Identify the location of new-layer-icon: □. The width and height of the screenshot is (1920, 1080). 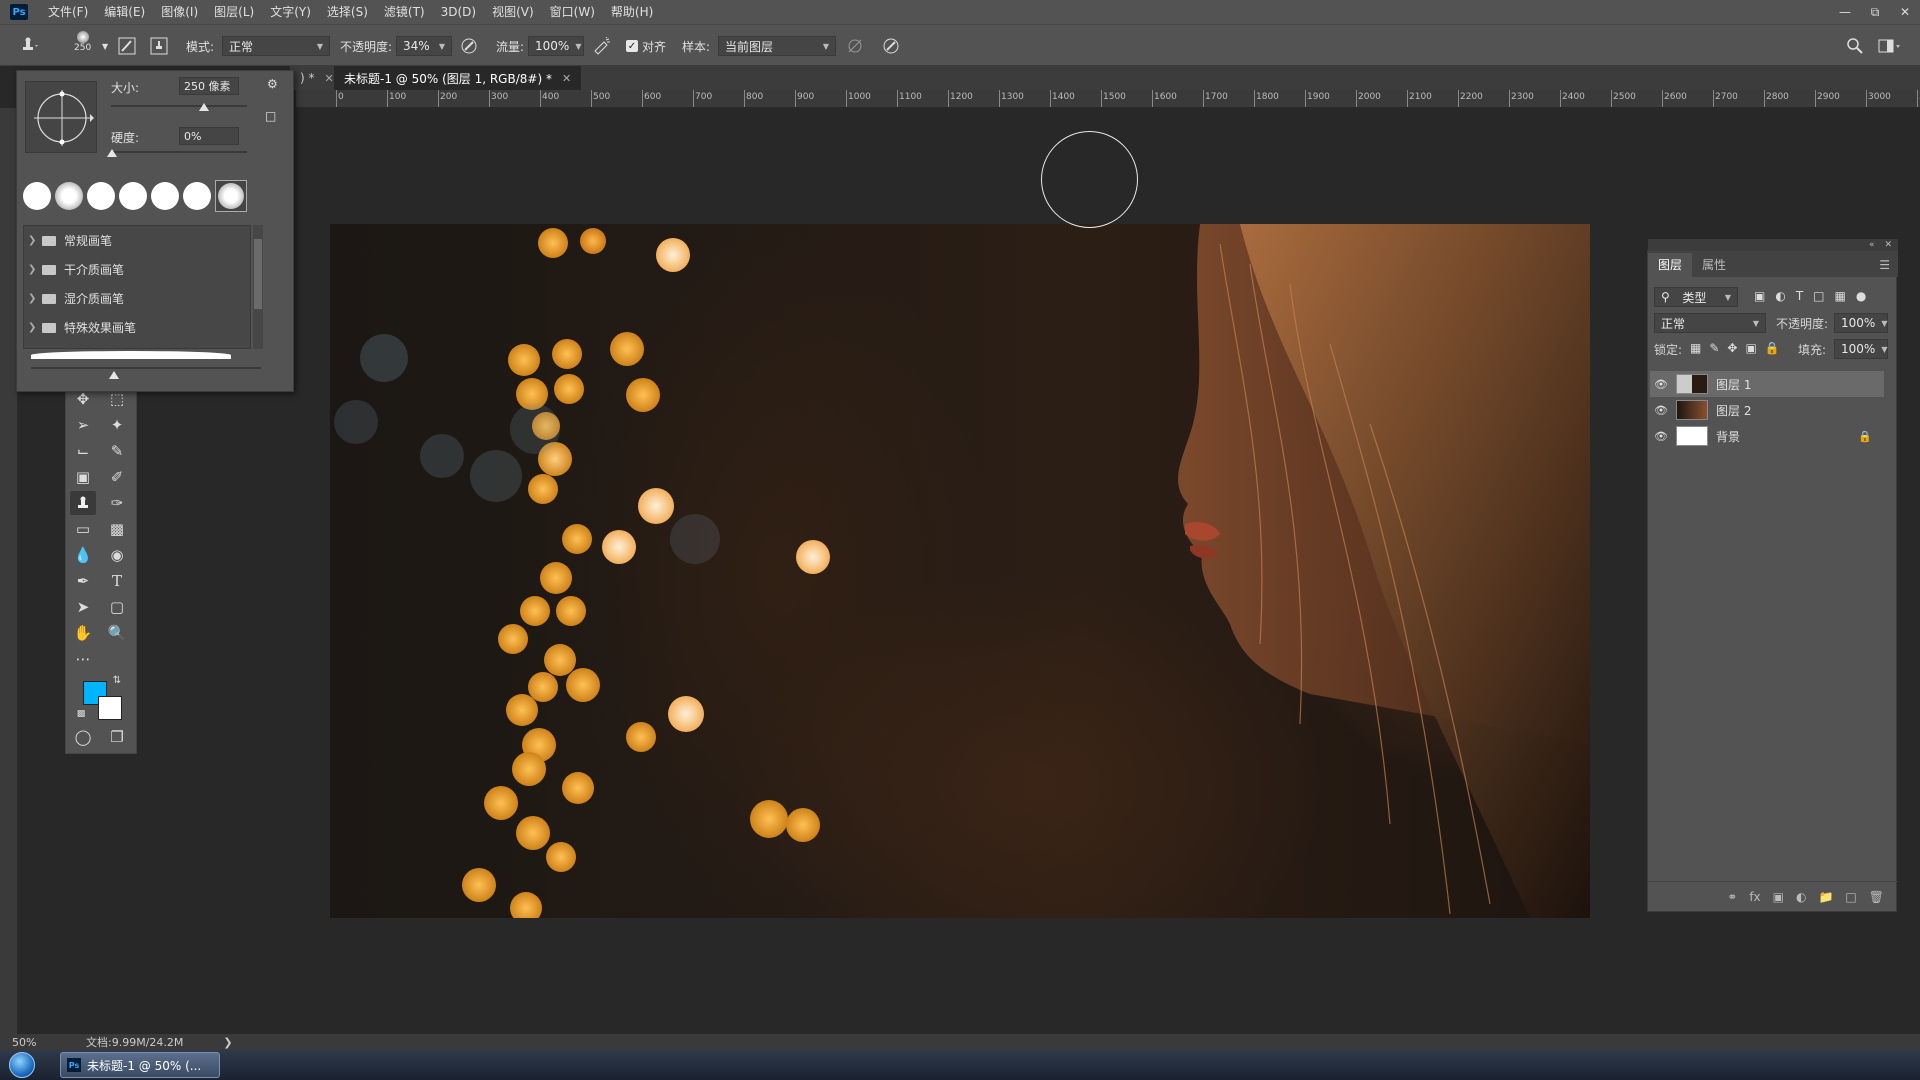
(1850, 897).